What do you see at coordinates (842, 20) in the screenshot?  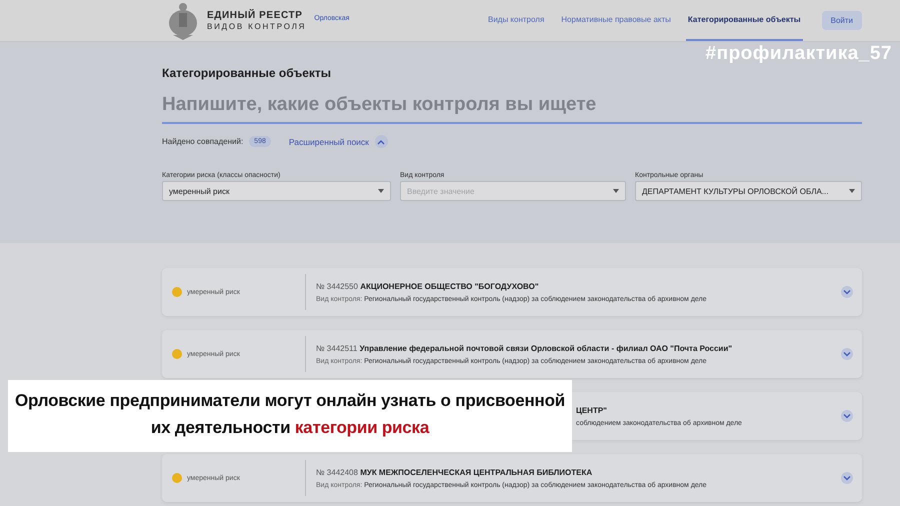 I see `login-button: Войти` at bounding box center [842, 20].